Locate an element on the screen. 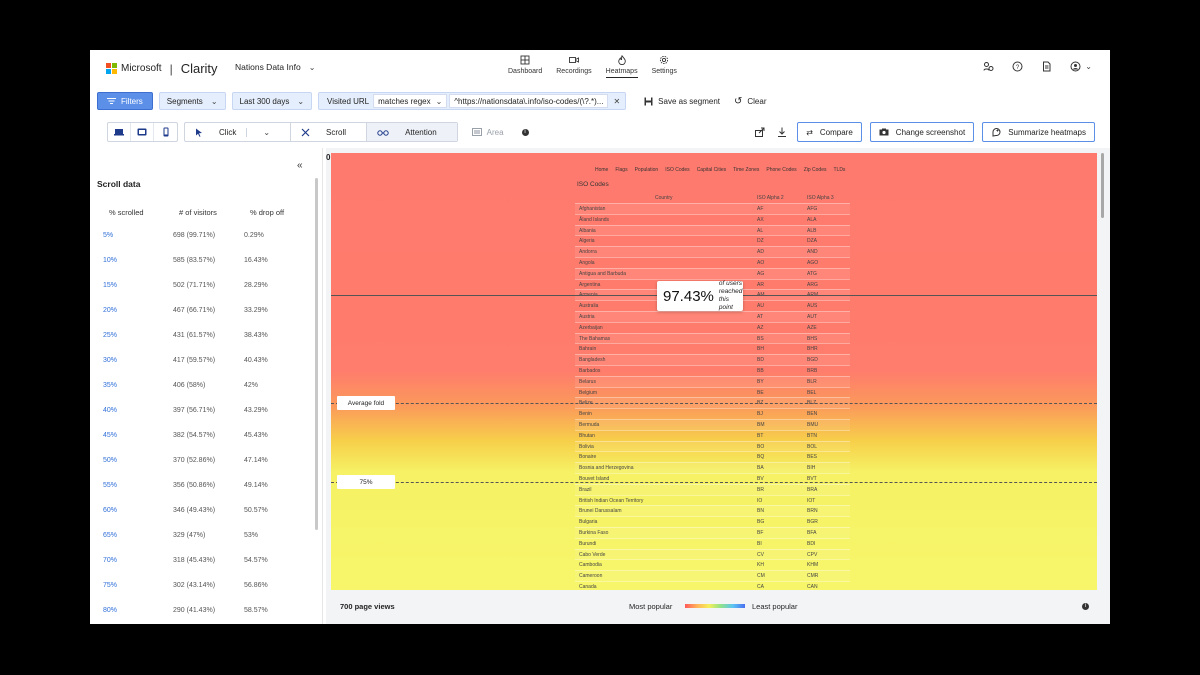  iso-alpha3: ALA is located at coordinates (812, 219).